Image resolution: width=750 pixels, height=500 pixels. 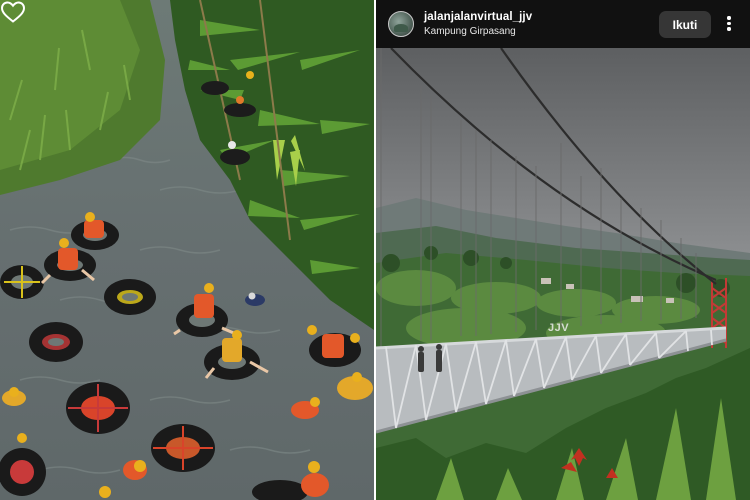 What do you see at coordinates (470, 31) in the screenshot?
I see `post-location: Kampung Girpasang` at bounding box center [470, 31].